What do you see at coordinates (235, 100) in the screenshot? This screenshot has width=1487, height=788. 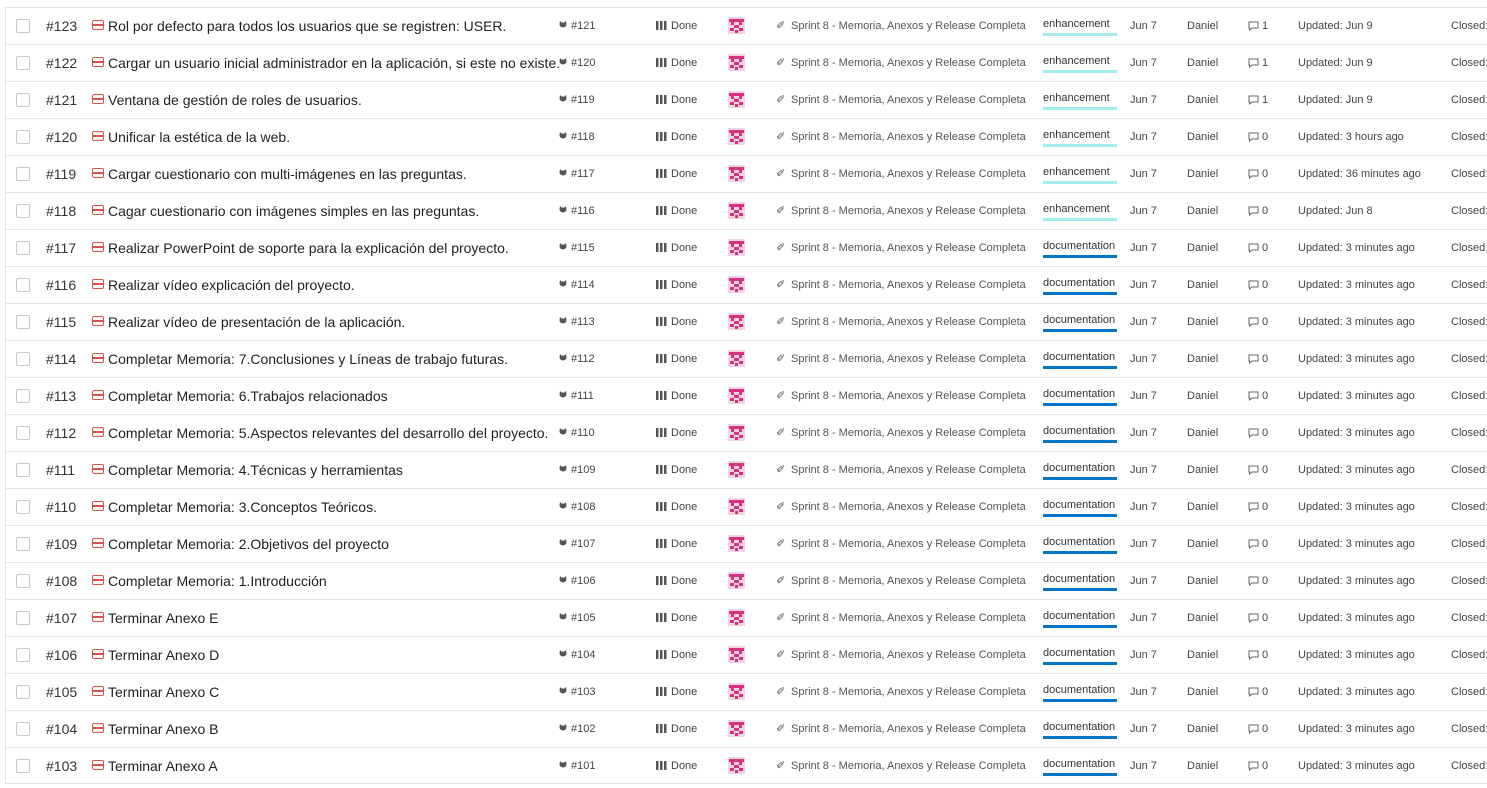 I see `issue-title: Ventana de gestión de roles de usuarios.` at bounding box center [235, 100].